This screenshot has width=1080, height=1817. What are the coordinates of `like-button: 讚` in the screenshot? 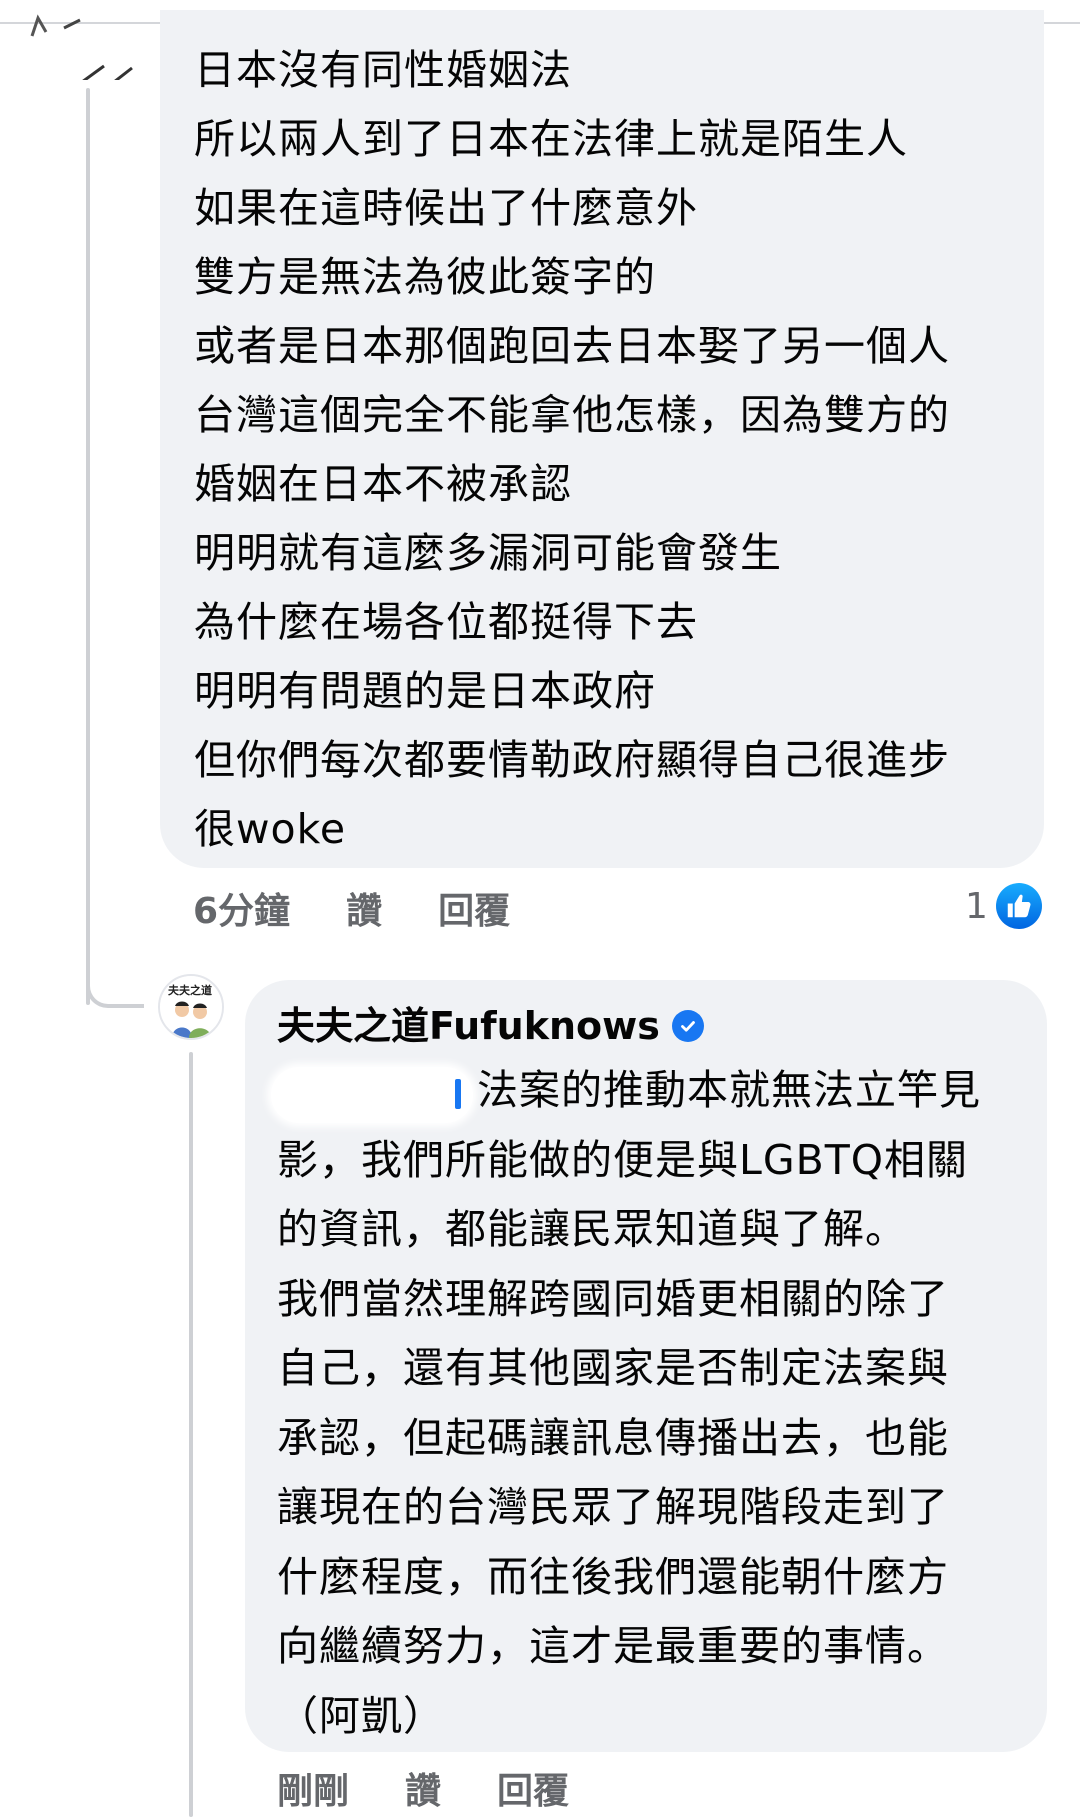 It's located at (364, 908).